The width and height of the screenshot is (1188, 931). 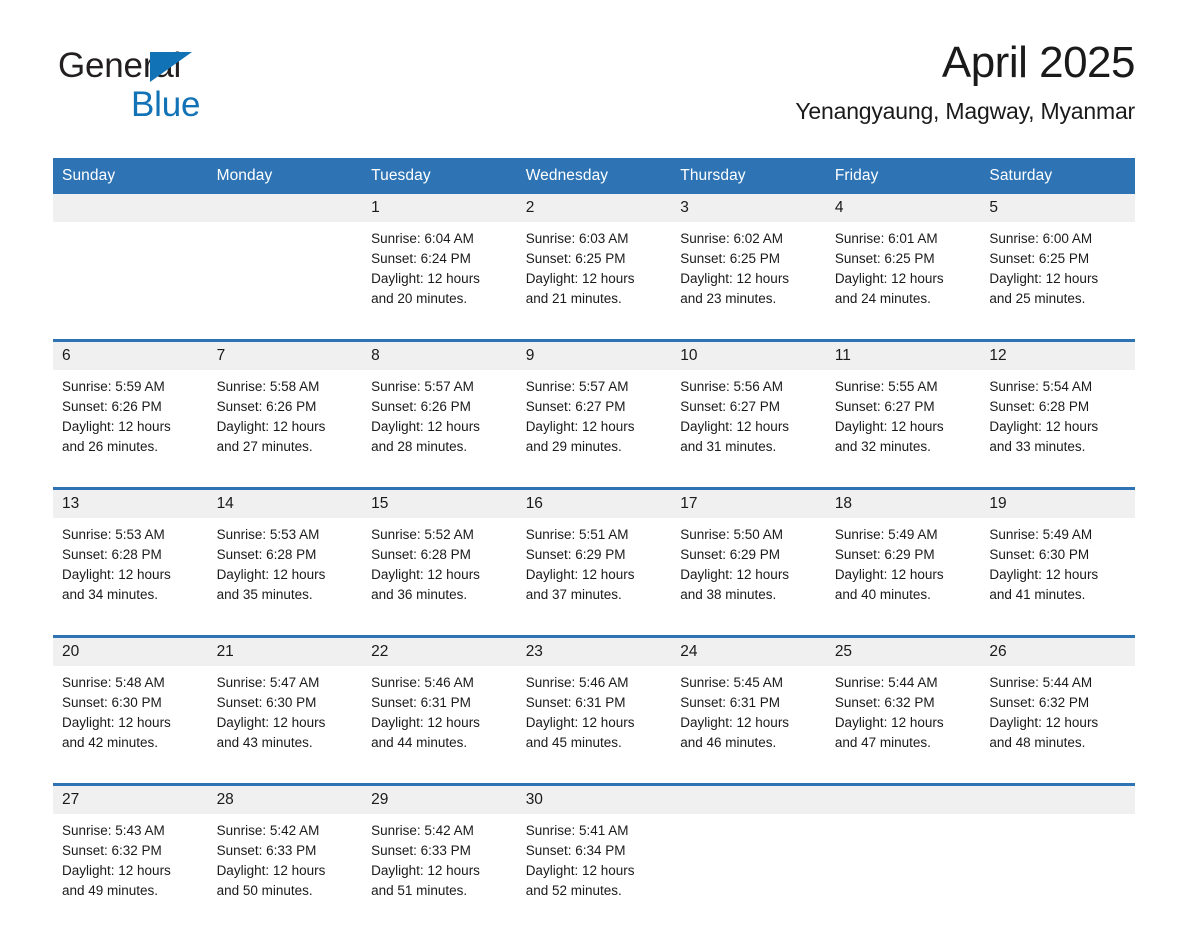 I want to click on day-number-4: 4, so click(x=903, y=208).